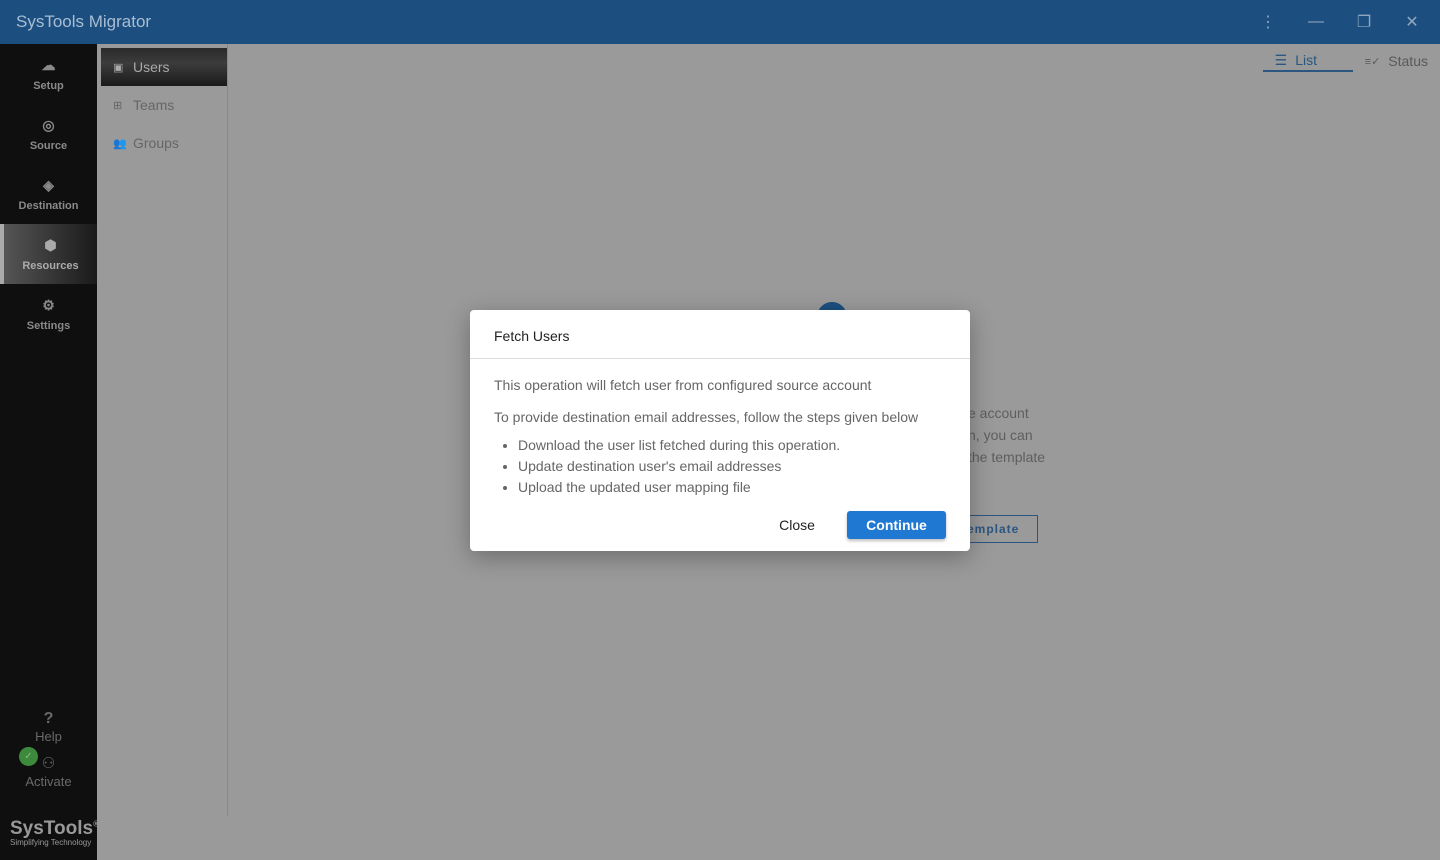 The image size is (1440, 860). What do you see at coordinates (999, 529) in the screenshot?
I see `template-button: emplate` at bounding box center [999, 529].